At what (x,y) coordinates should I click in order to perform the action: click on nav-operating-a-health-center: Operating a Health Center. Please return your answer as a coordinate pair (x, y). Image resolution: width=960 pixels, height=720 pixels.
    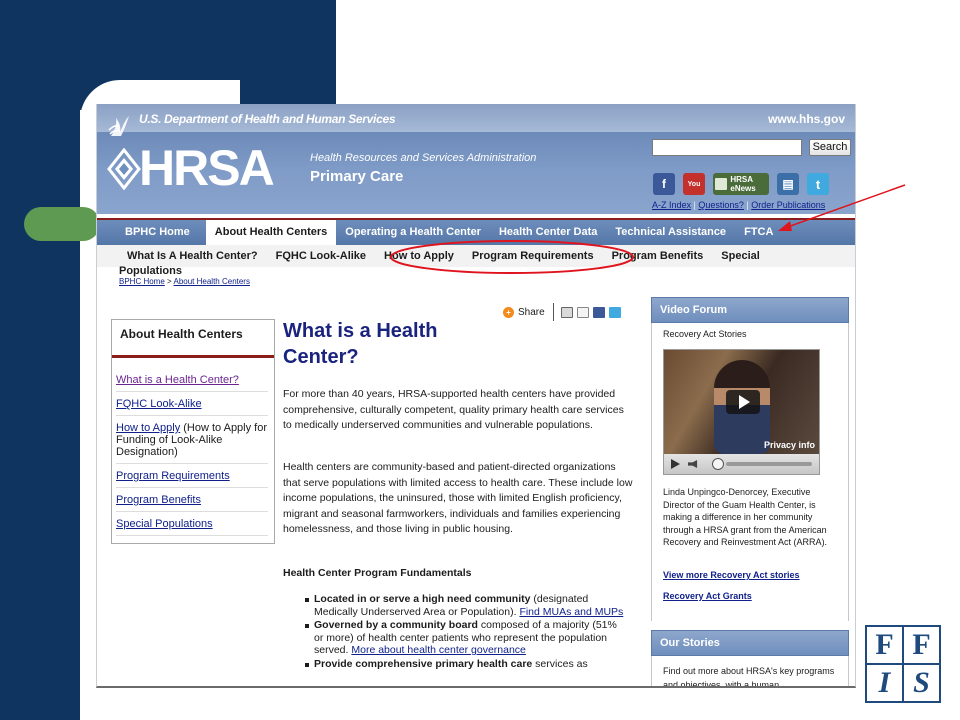
    Looking at the image, I should click on (413, 232).